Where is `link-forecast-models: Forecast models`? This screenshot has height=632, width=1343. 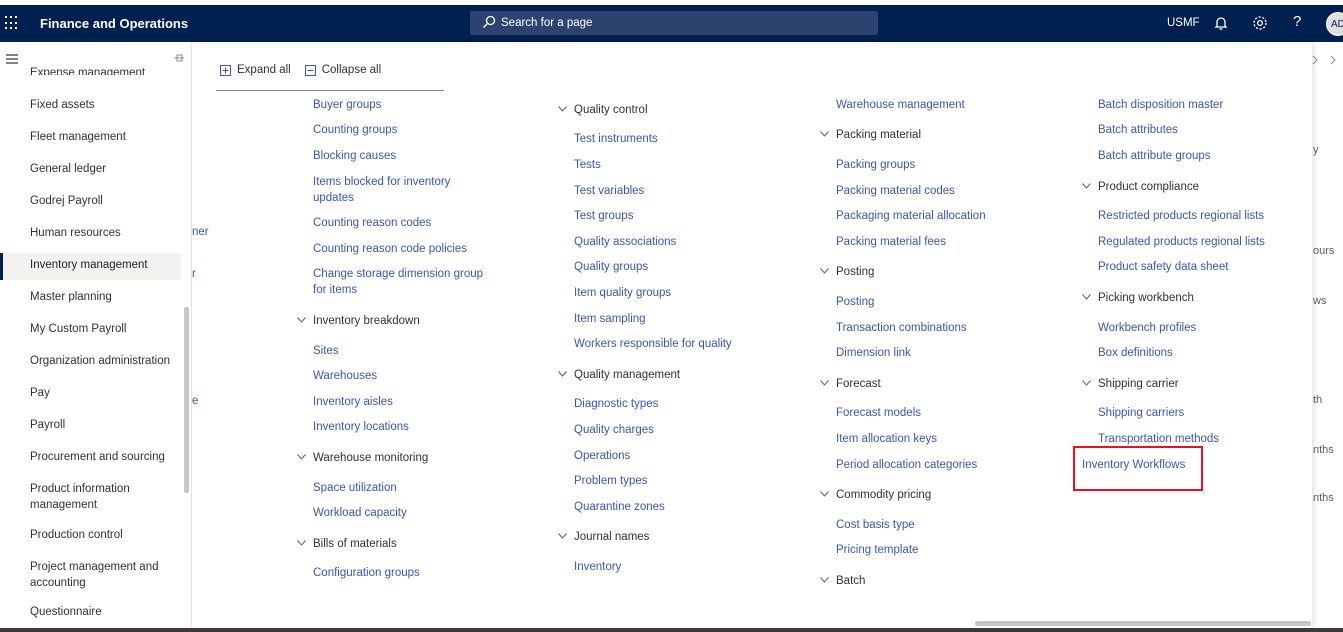
link-forecast-models: Forecast models is located at coordinates (878, 413).